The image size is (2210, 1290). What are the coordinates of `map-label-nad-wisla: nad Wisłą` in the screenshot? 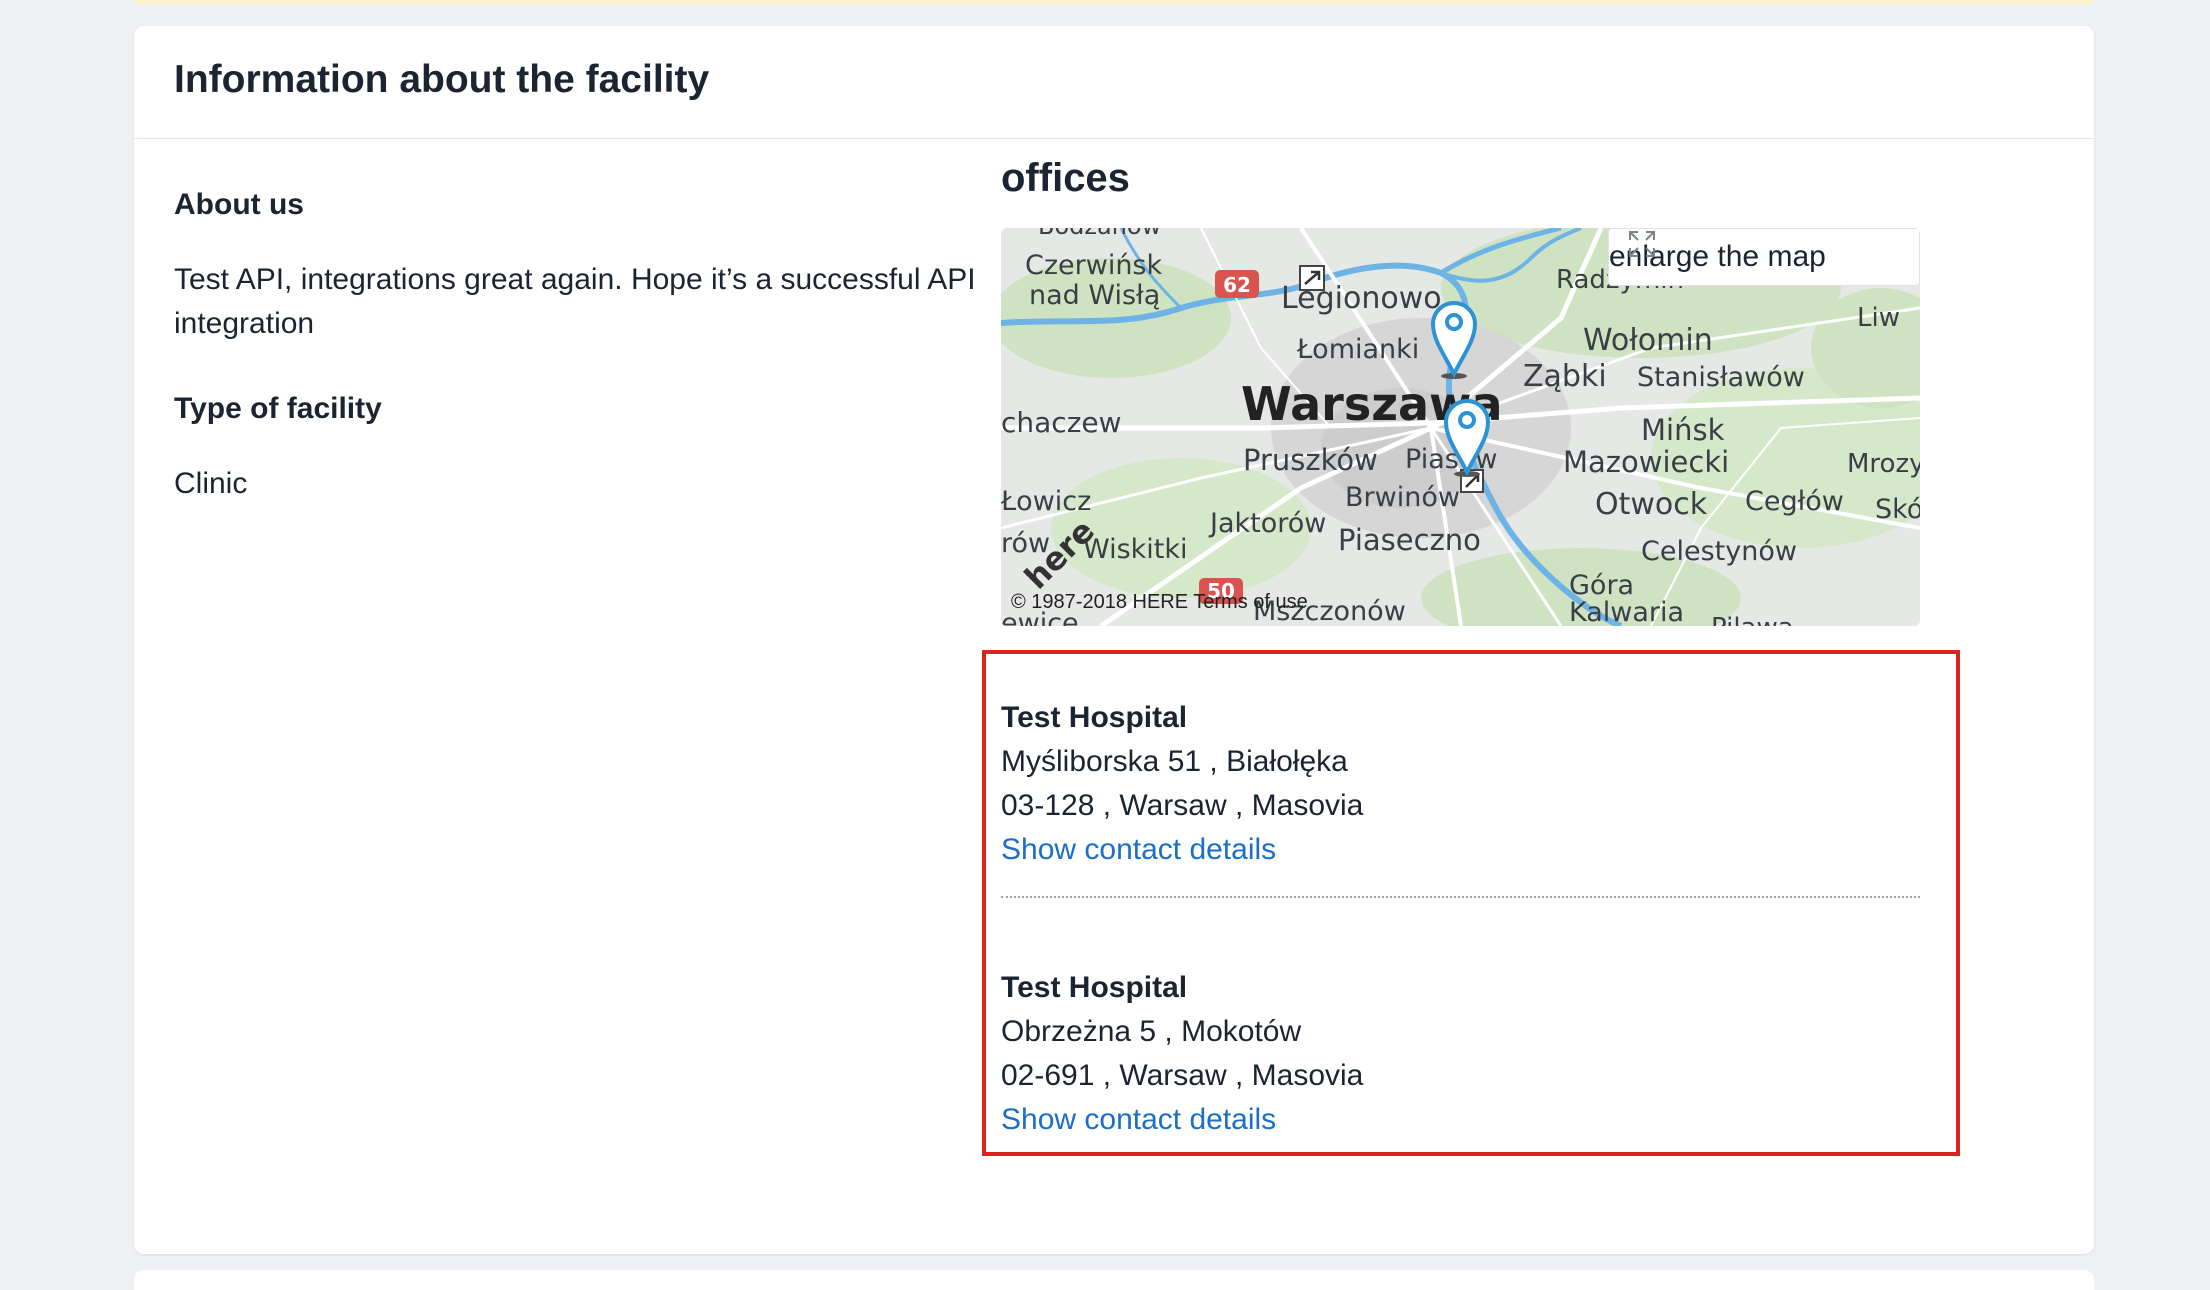 It's located at (1094, 295).